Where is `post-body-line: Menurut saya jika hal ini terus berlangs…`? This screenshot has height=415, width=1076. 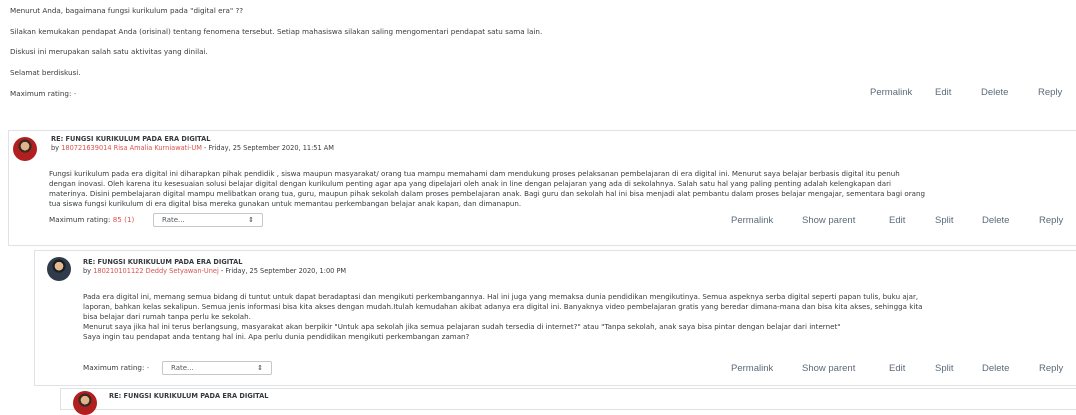 post-body-line: Menurut saya jika hal ini terus berlangs… is located at coordinates (462, 326).